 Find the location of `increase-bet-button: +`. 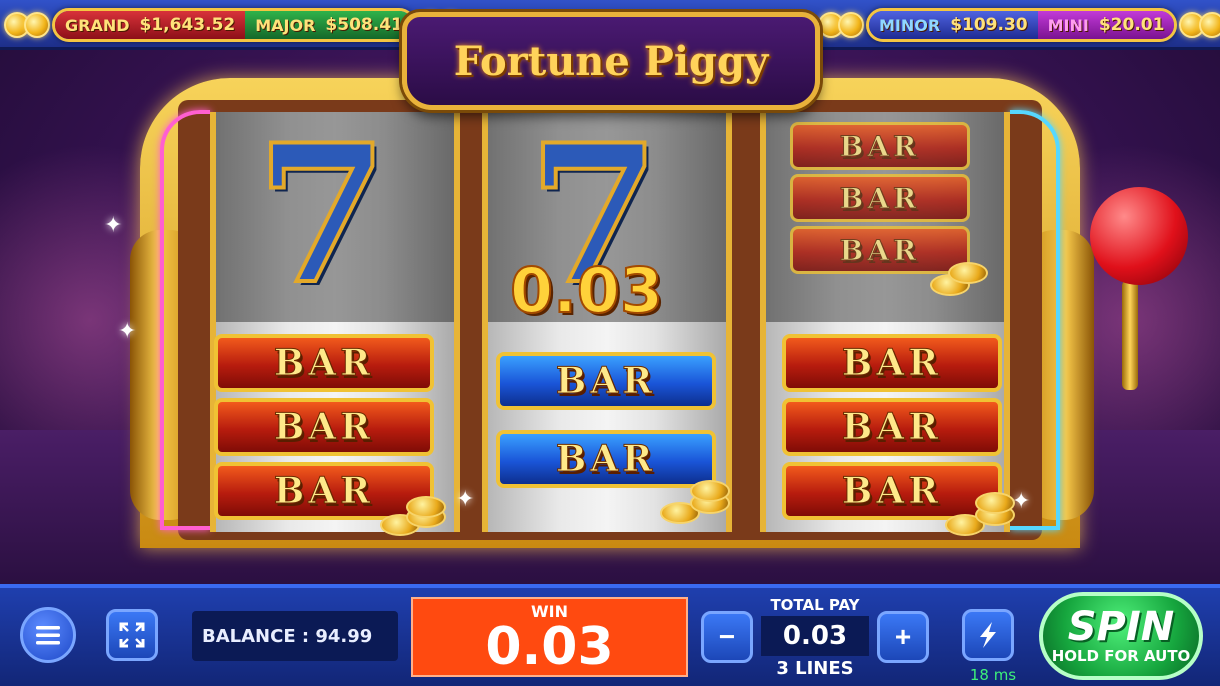

increase-bet-button: + is located at coordinates (903, 637).